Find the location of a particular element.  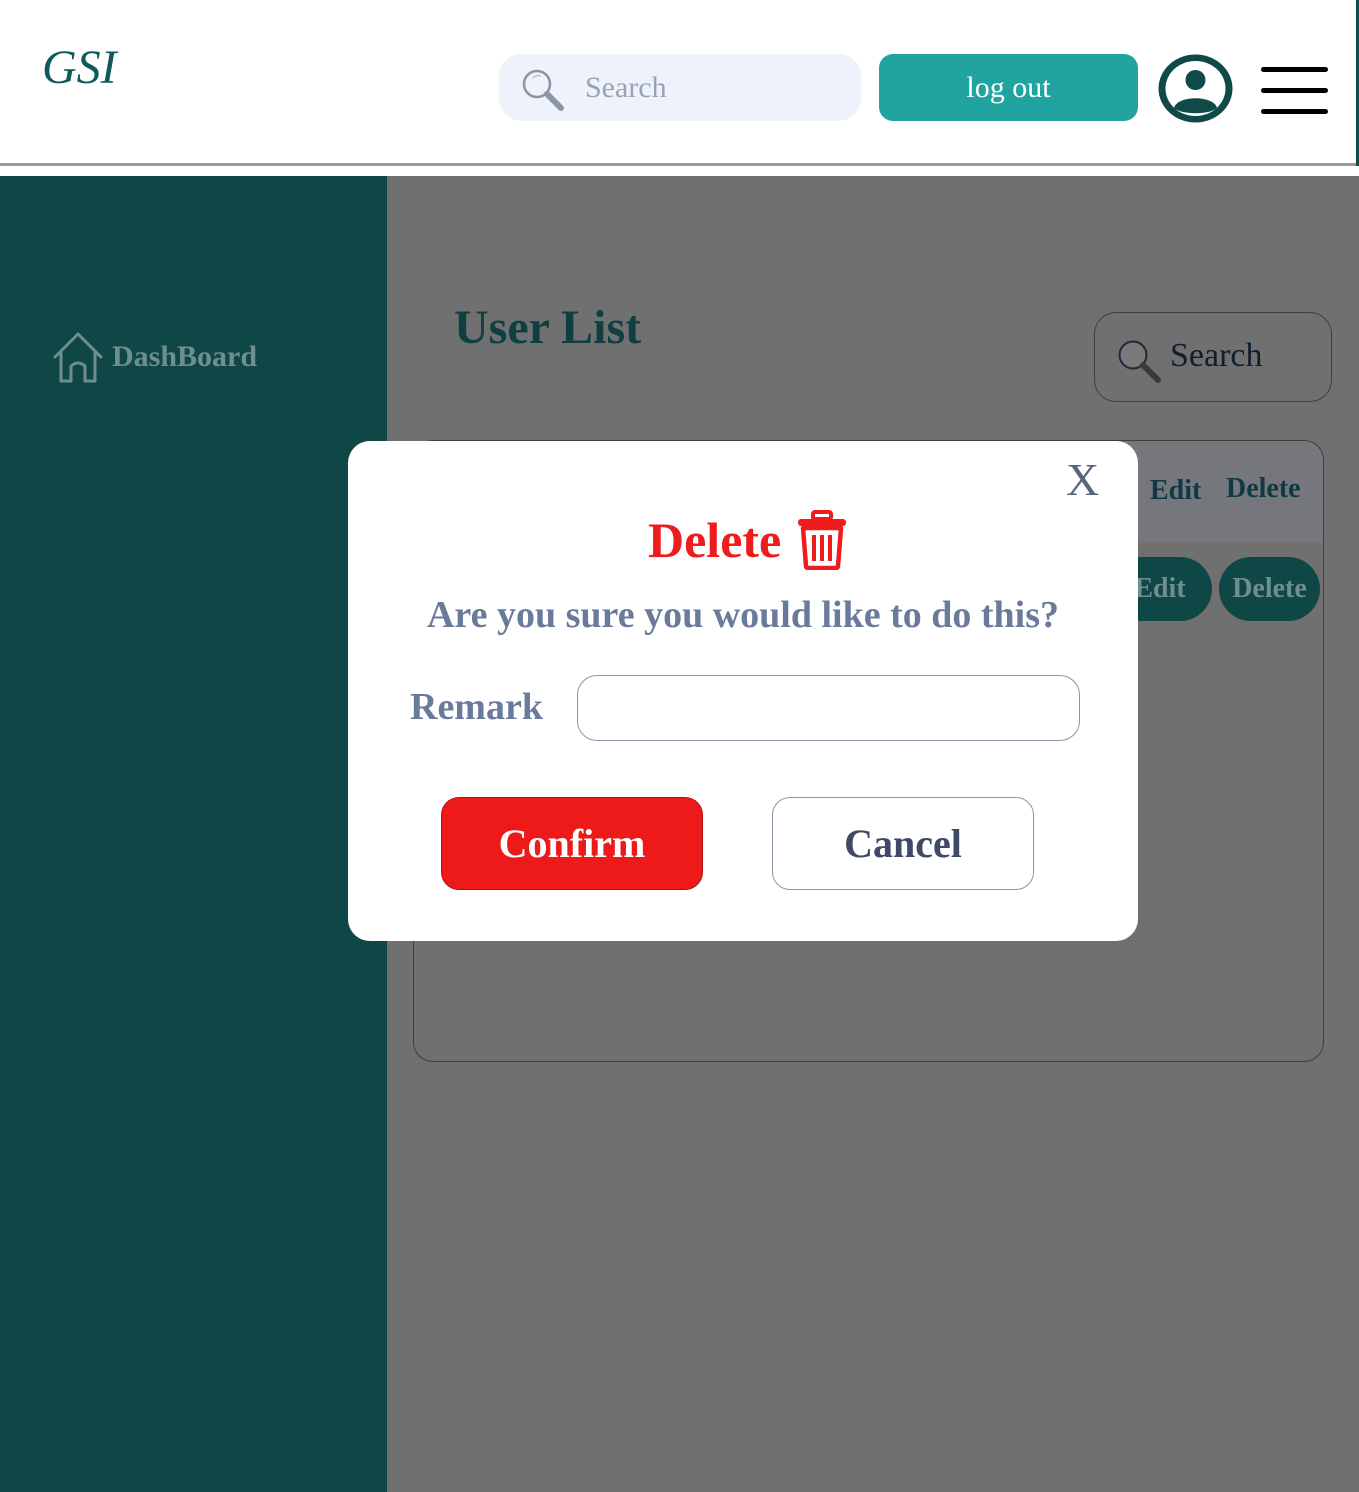

hamburger-menu-icon is located at coordinates (1294, 91).